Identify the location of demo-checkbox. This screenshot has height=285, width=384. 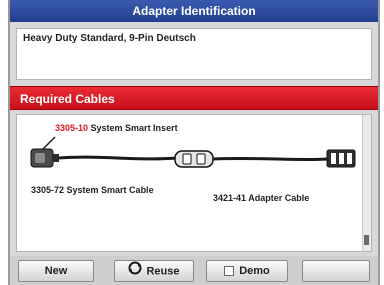
(229, 271).